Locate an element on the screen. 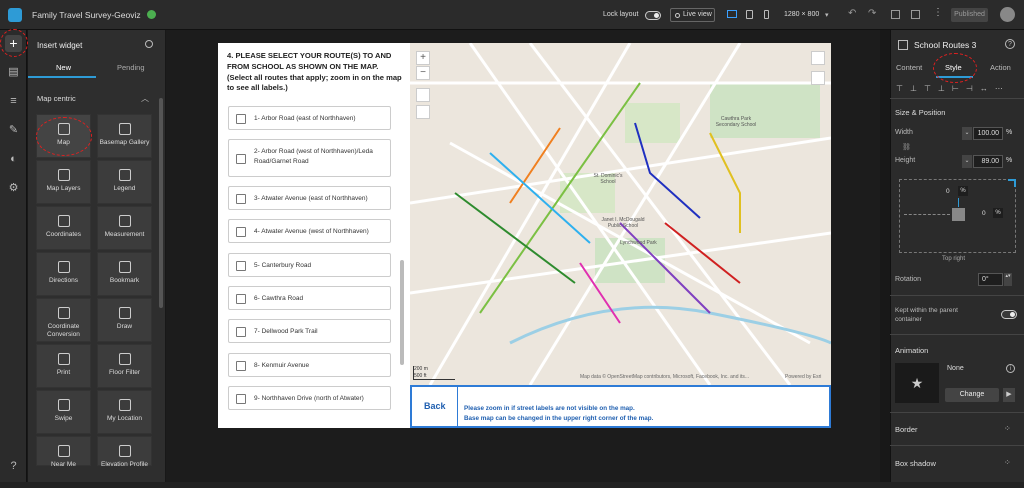  widget-tile-map-layers: Map Layers is located at coordinates (63, 182).